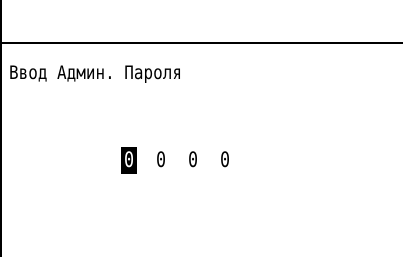  What do you see at coordinates (201, 43) in the screenshot?
I see `header-divider` at bounding box center [201, 43].